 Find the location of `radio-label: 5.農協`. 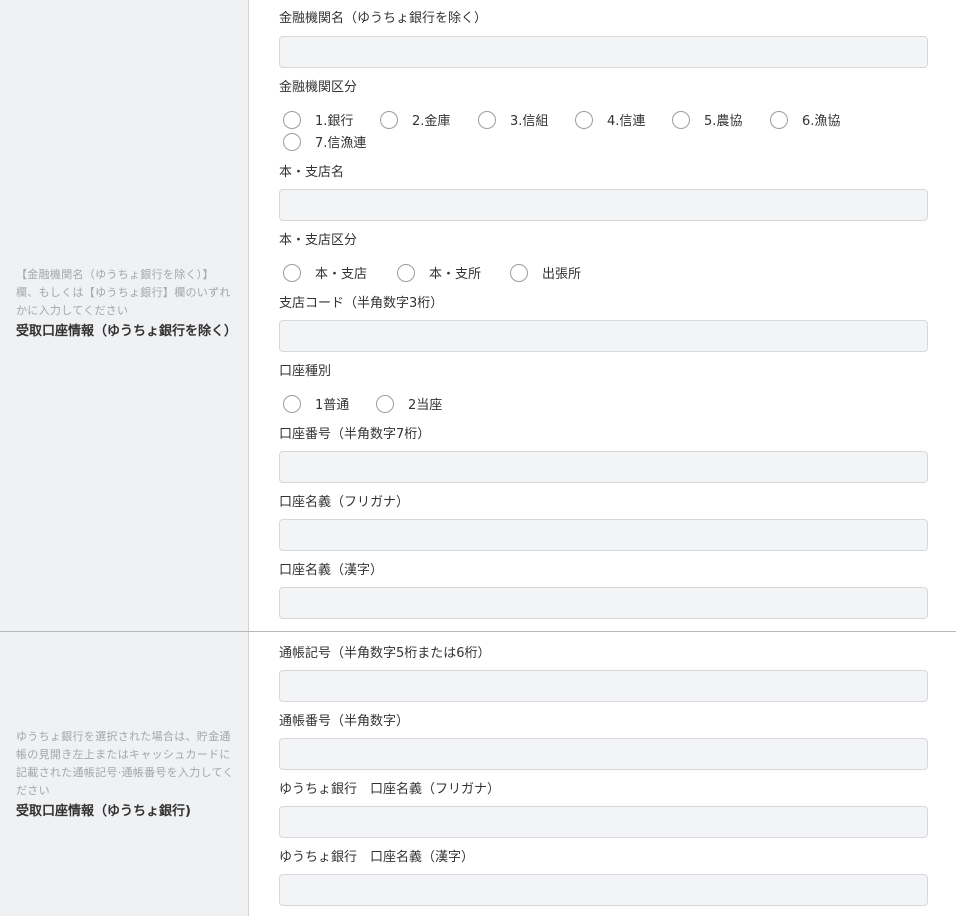

radio-label: 5.農協 is located at coordinates (723, 121).